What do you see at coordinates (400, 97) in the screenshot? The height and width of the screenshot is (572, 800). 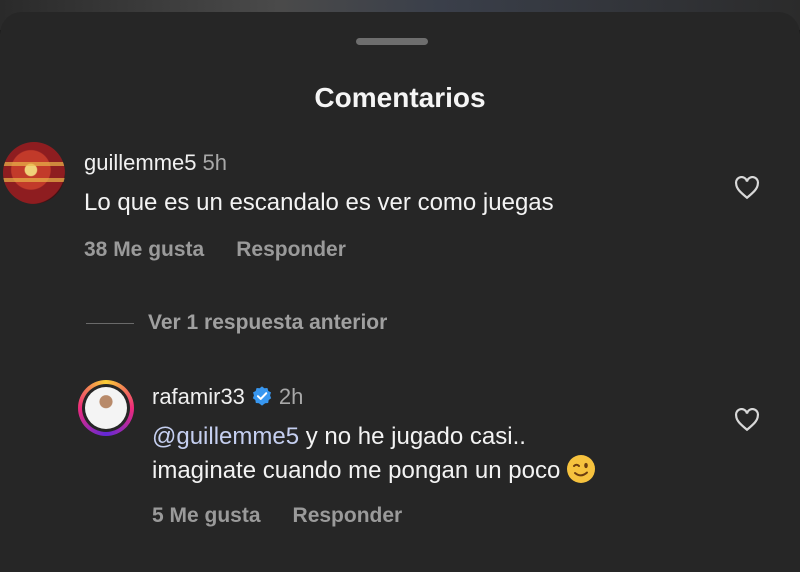 I see `sheet-title: Comentarios` at bounding box center [400, 97].